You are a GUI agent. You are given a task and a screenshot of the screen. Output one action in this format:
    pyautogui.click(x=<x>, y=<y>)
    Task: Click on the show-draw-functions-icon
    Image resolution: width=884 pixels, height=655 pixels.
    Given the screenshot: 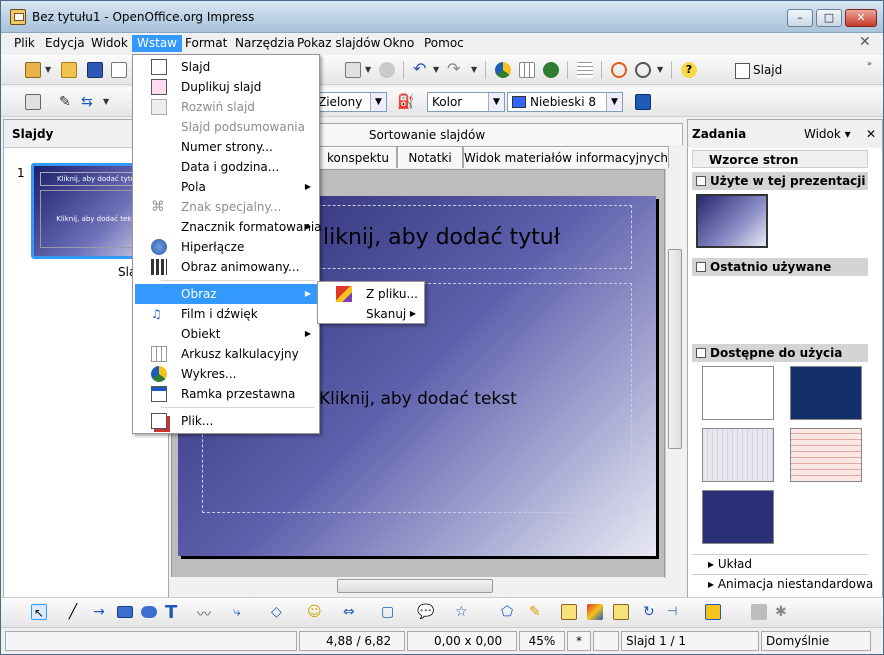 What is the action you would take?
    pyautogui.click(x=551, y=70)
    